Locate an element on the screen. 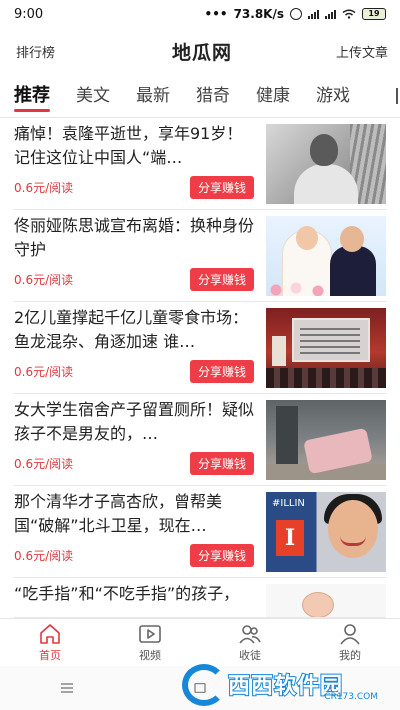 This screenshot has width=400, height=710. nav-recruit-label: 收徒 is located at coordinates (250, 655).